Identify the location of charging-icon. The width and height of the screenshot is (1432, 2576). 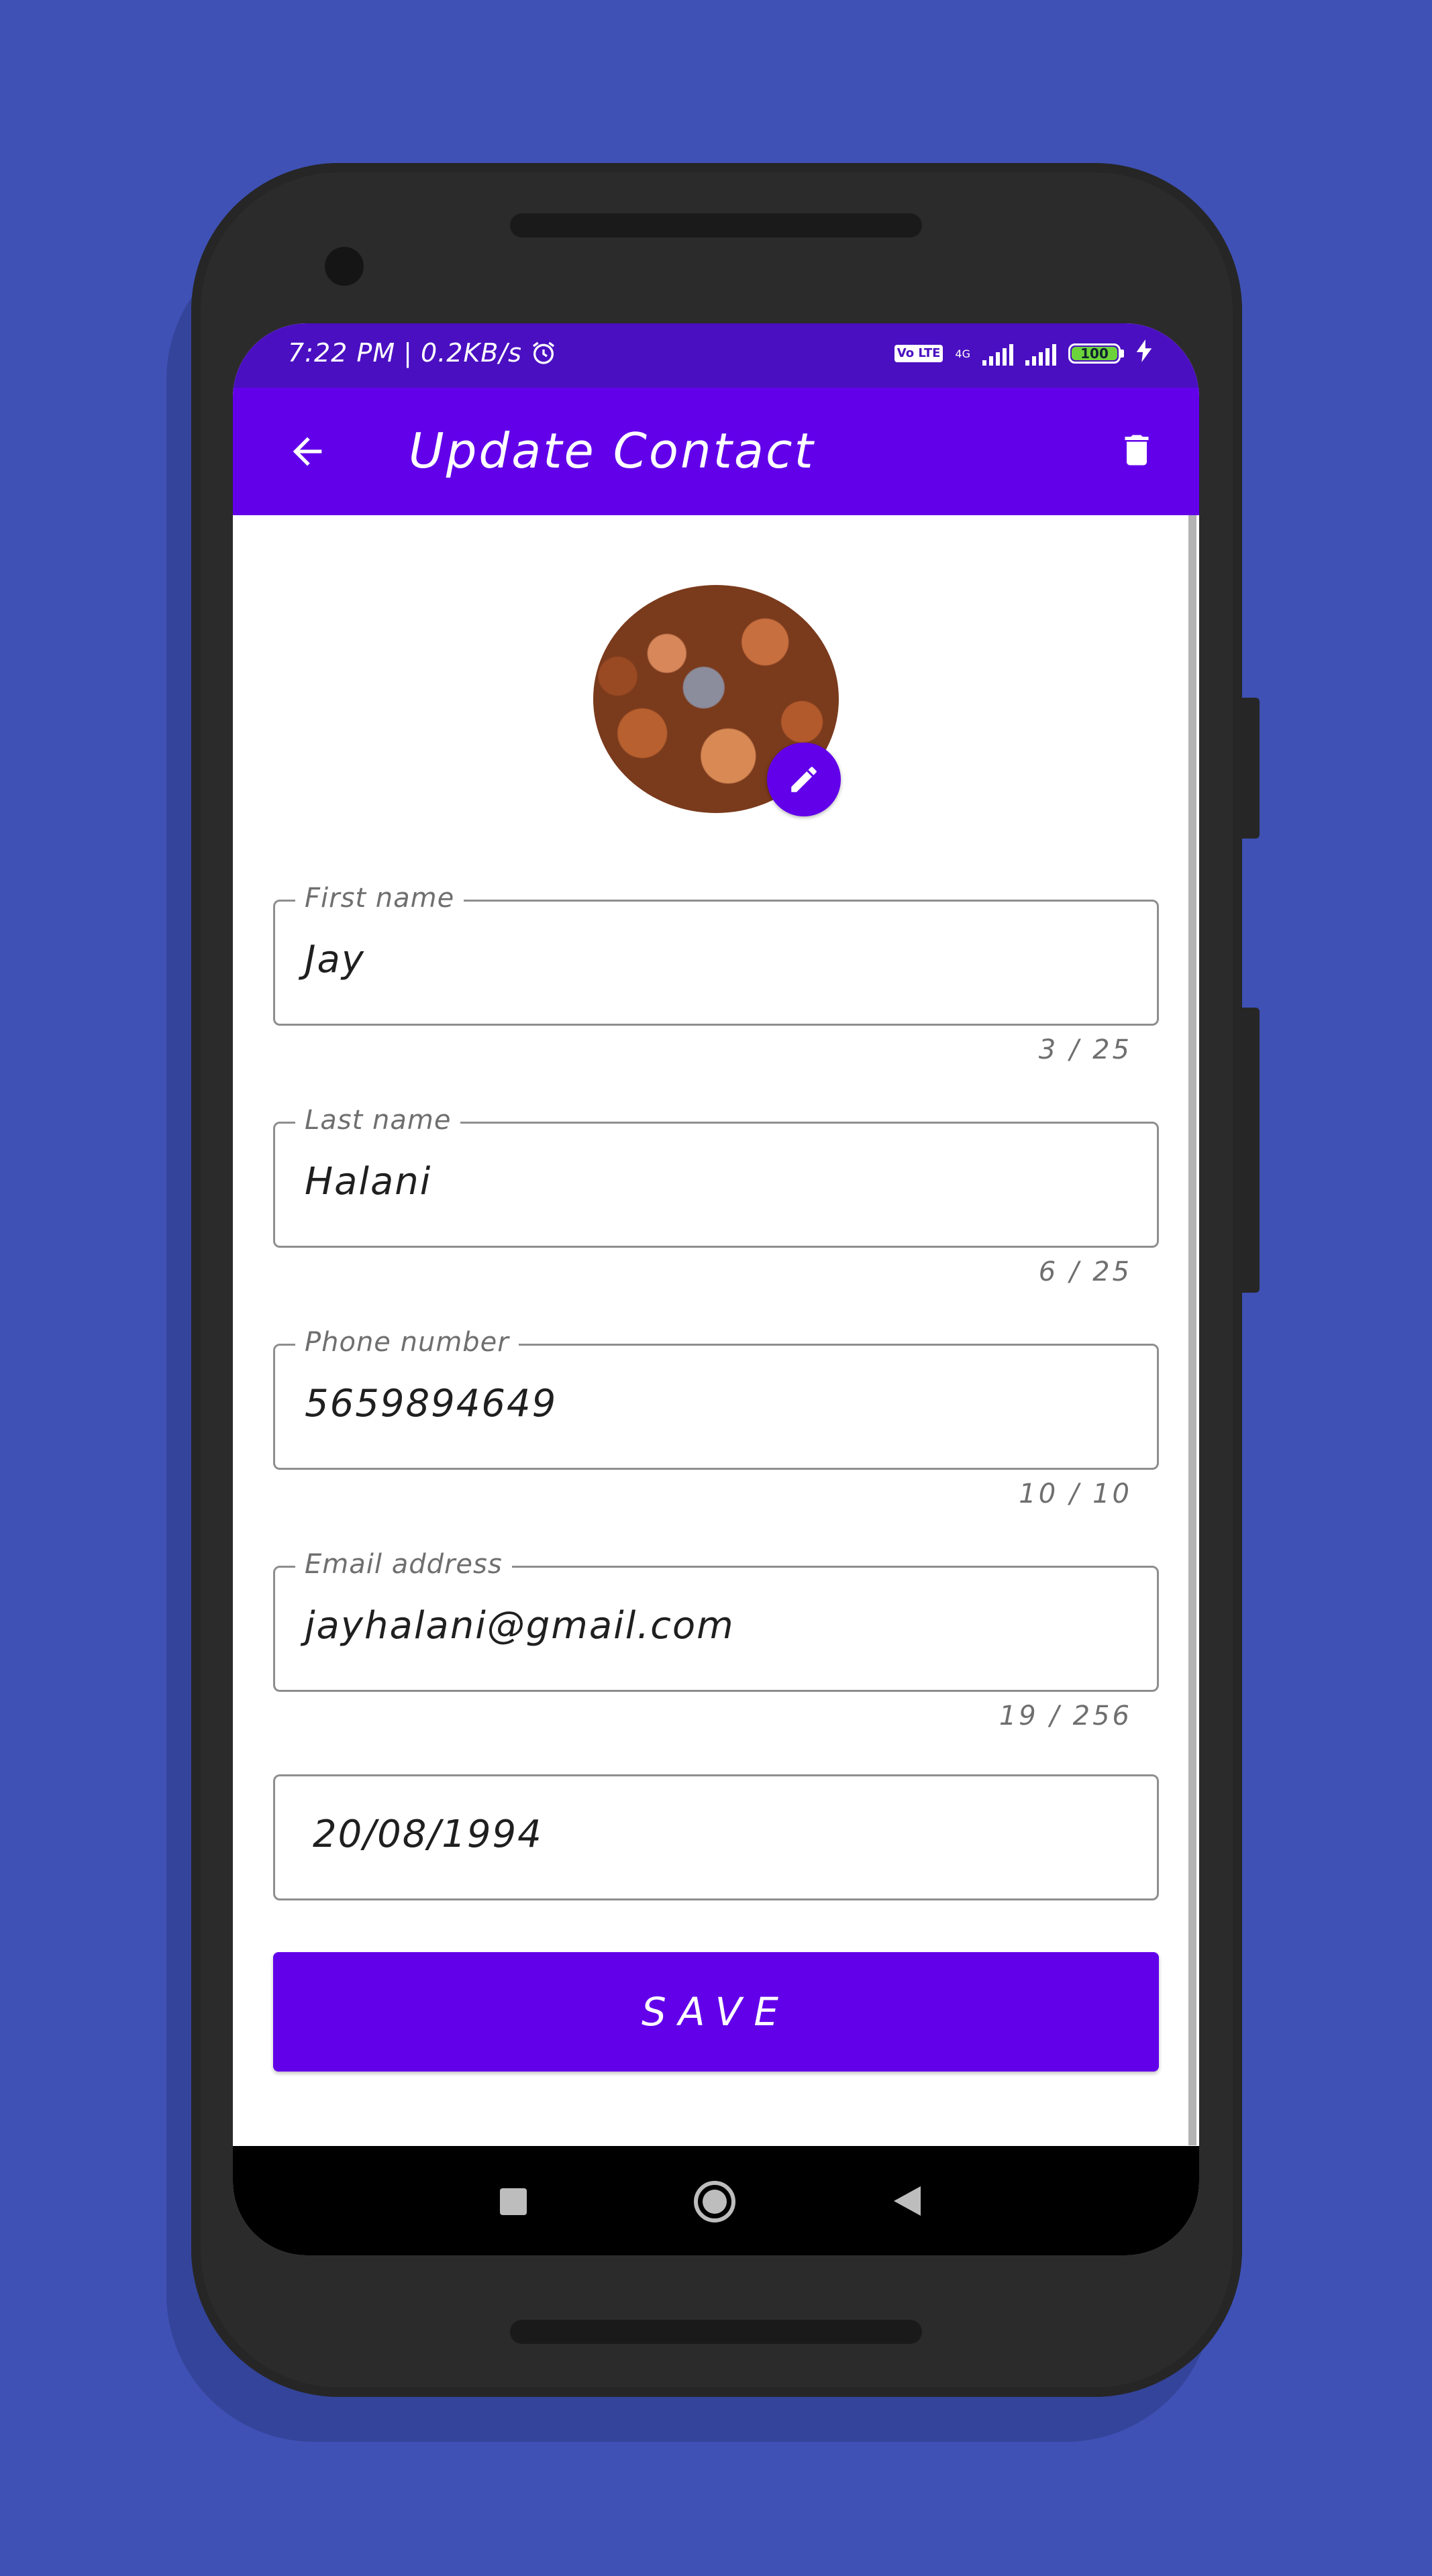
(1144, 353).